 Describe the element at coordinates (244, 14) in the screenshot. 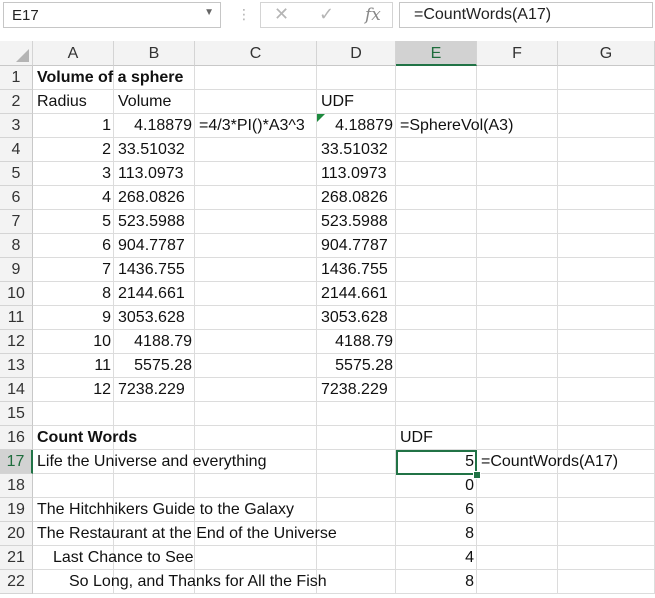

I see `drag-handle-icon: ⋮` at that location.